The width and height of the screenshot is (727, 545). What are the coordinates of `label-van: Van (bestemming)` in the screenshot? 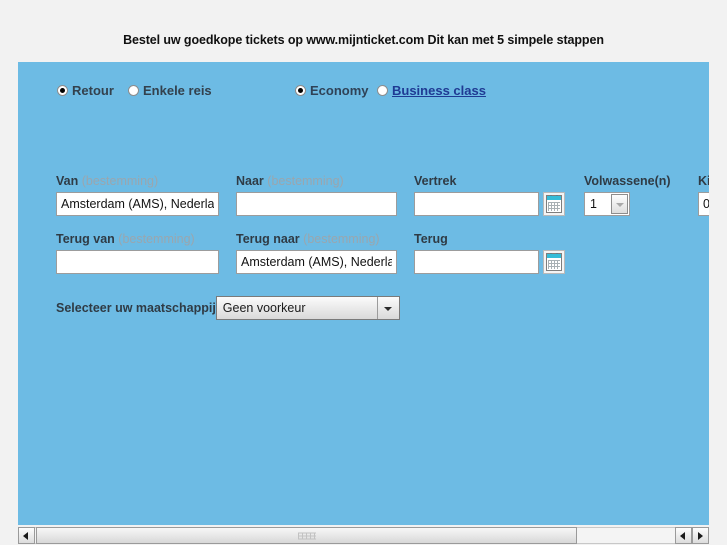 It's located at (137, 181).